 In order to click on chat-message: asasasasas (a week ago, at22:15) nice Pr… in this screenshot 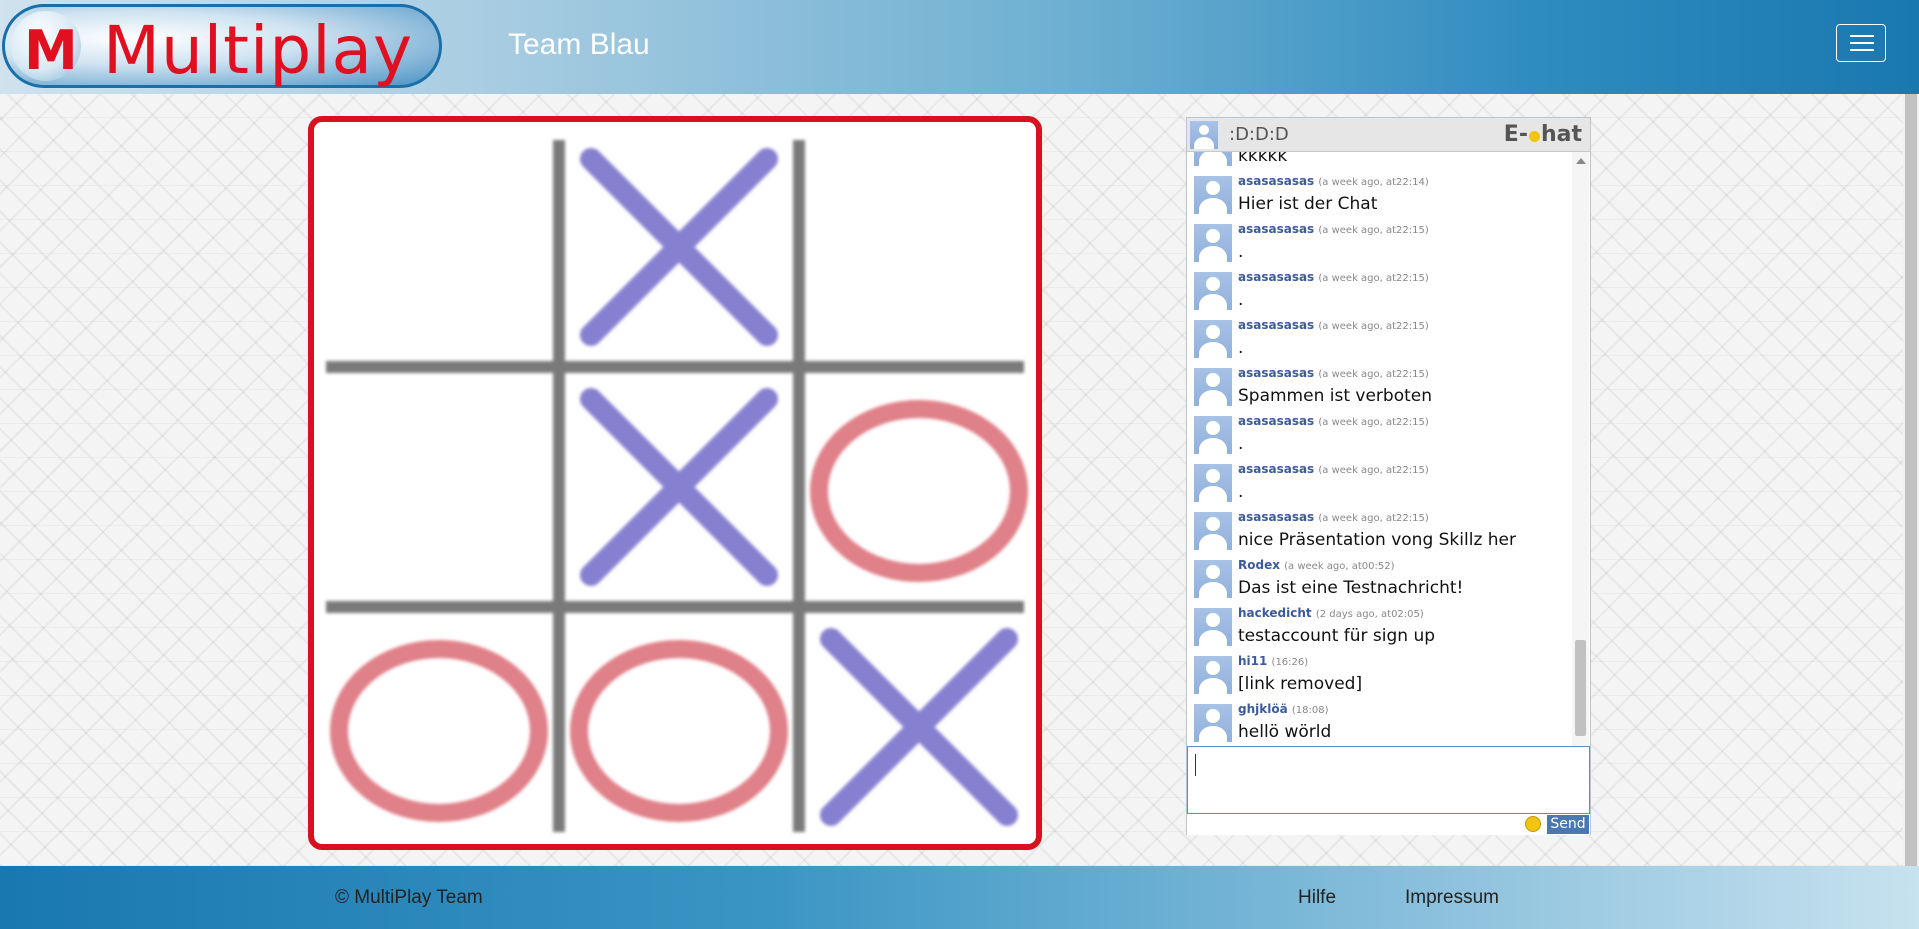, I will do `click(1379, 532)`.